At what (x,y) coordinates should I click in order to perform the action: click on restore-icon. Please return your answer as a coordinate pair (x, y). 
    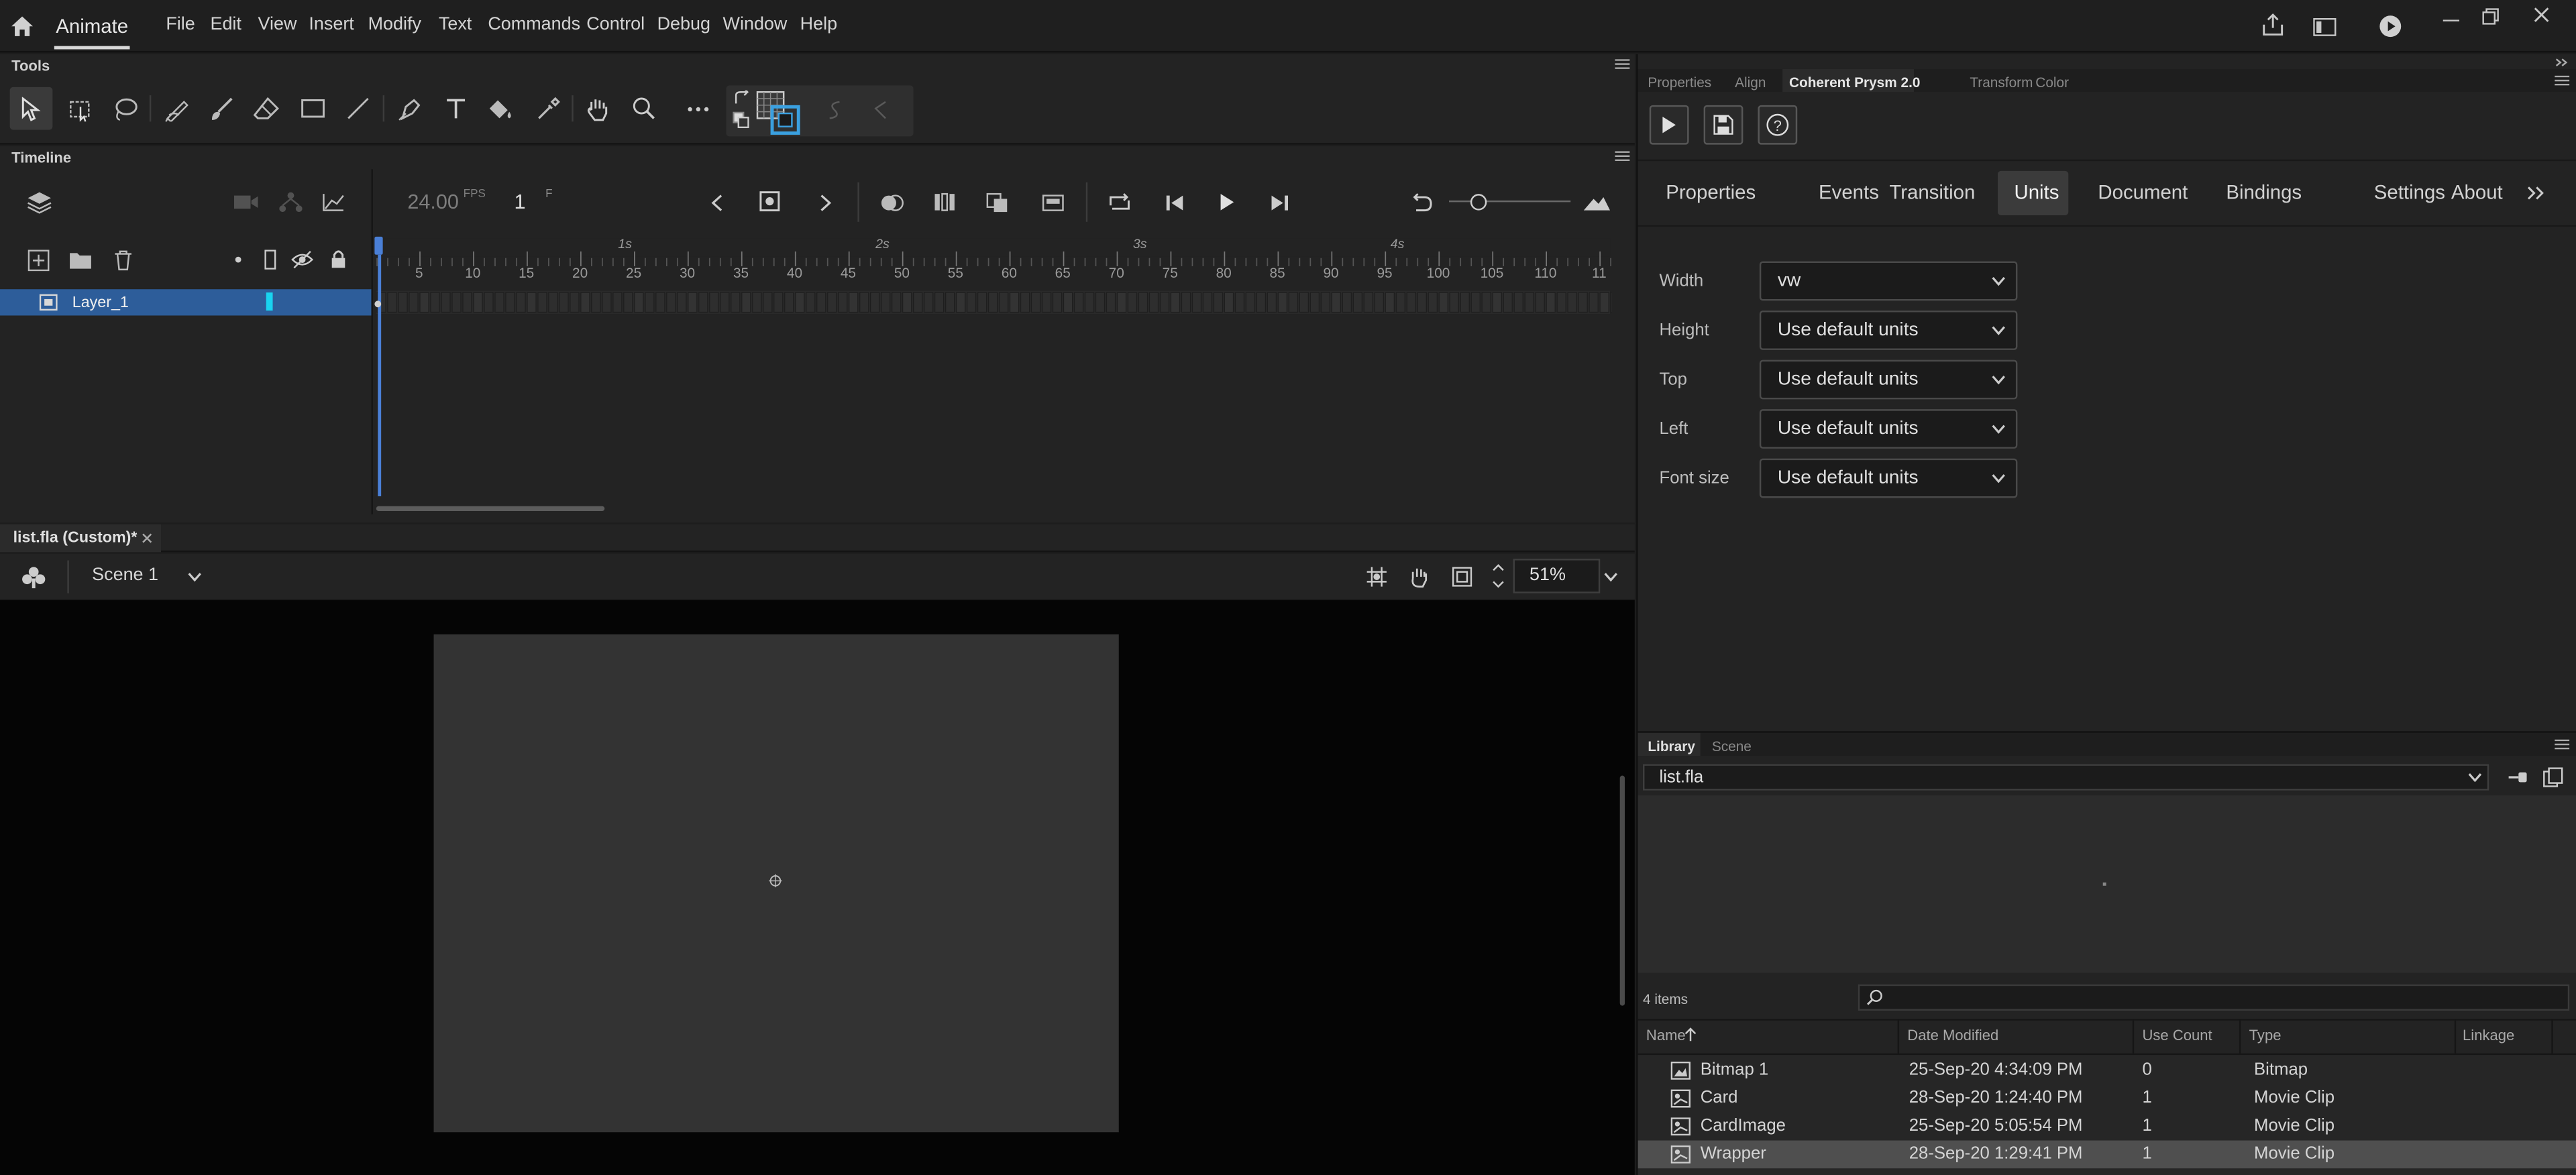
    Looking at the image, I should click on (2490, 16).